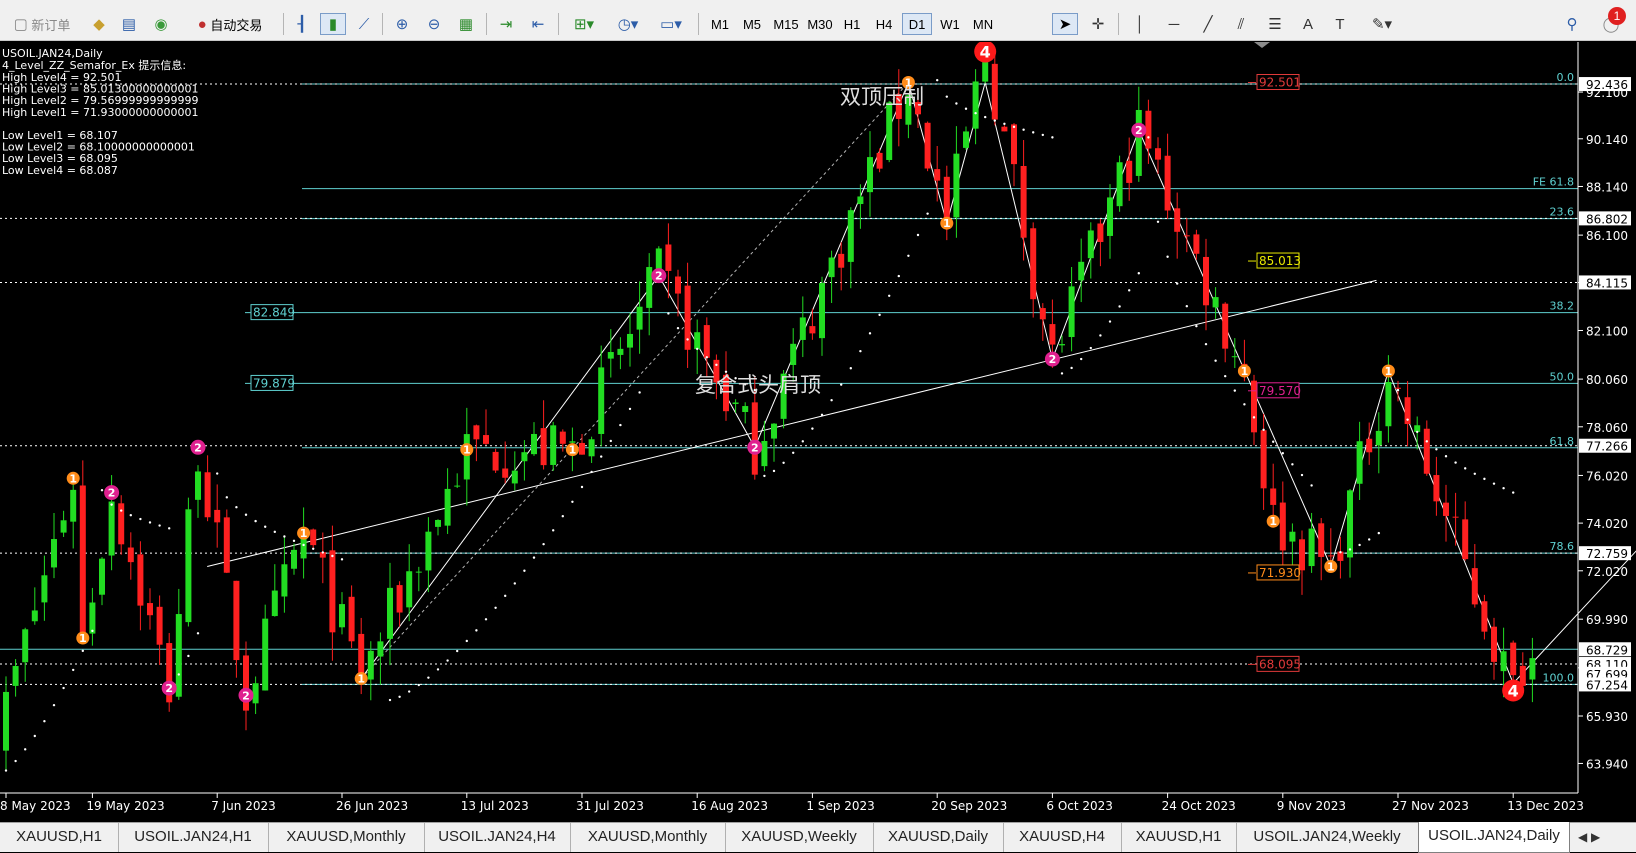 The image size is (1636, 853). Describe the element at coordinates (402, 24) in the screenshot. I see `zoom-in-icon: ⊕` at that location.